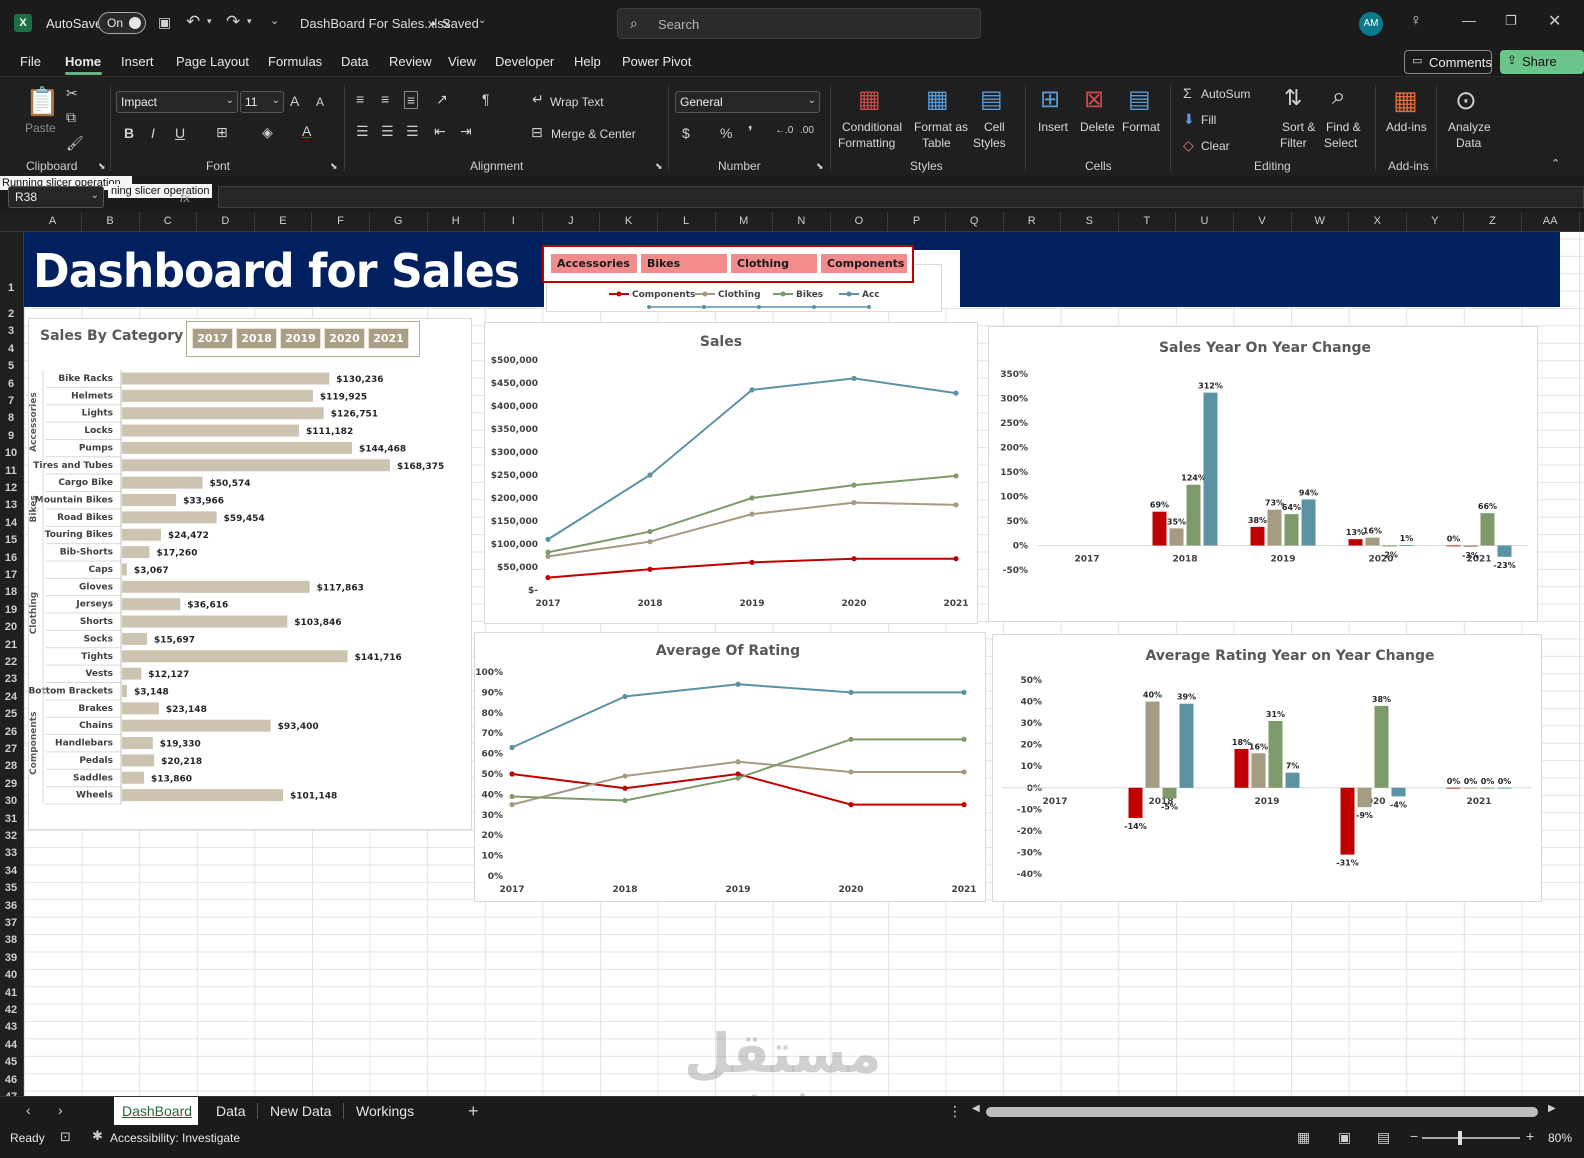 The width and height of the screenshot is (1584, 1158). I want to click on row-header-29: 29, so click(11, 784).